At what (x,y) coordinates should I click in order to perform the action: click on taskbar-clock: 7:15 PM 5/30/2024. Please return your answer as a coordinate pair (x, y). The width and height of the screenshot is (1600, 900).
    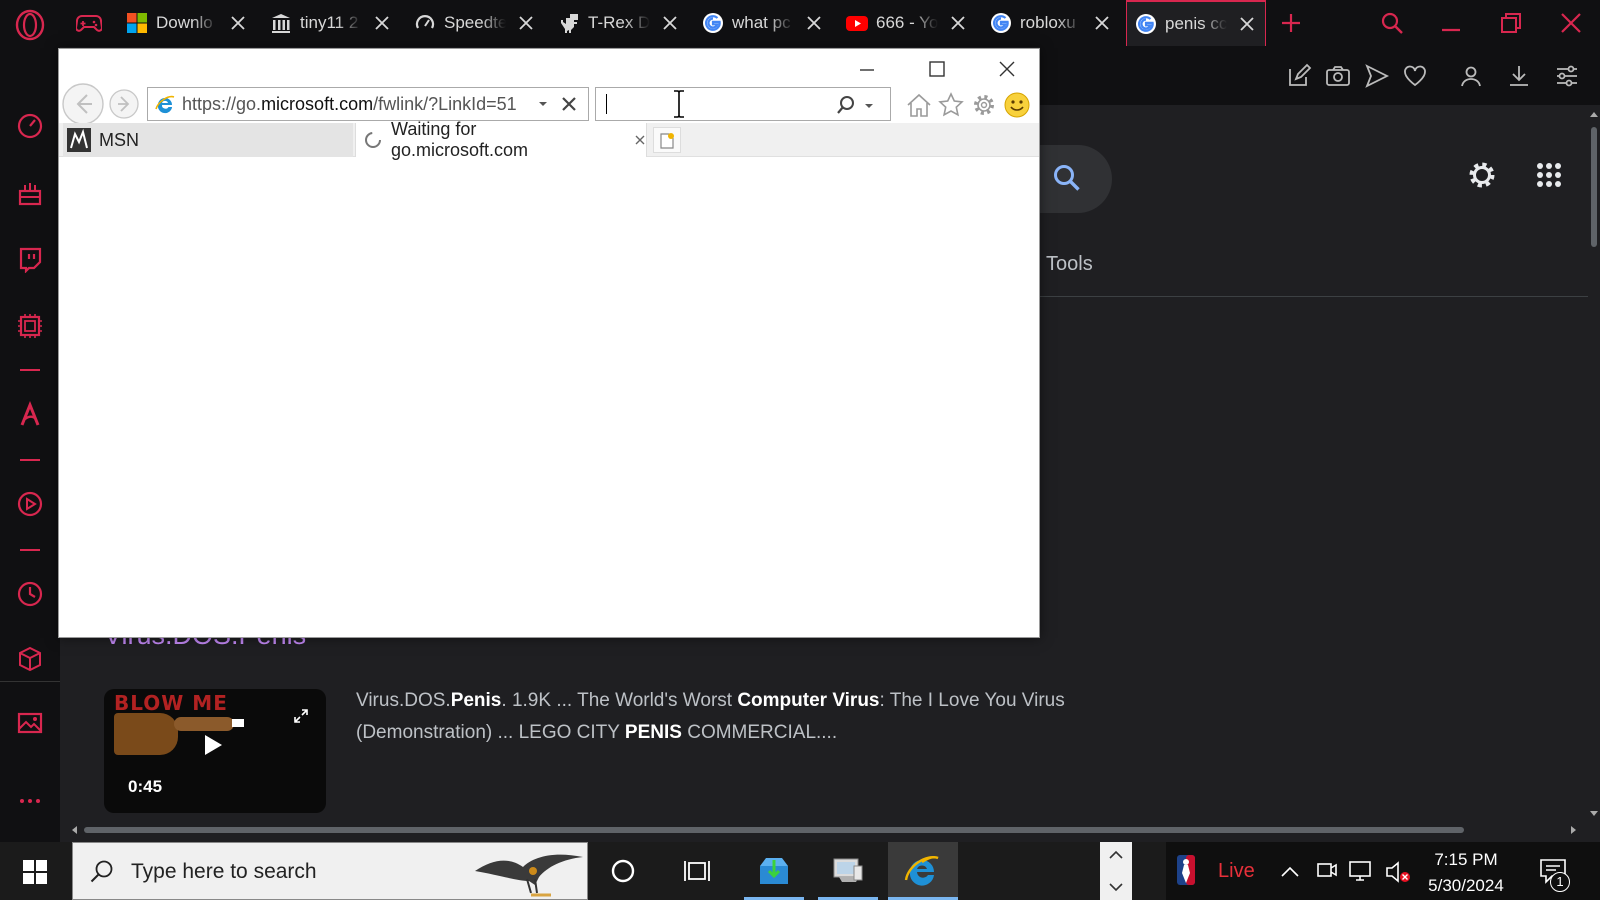
    Looking at the image, I should click on (1466, 873).